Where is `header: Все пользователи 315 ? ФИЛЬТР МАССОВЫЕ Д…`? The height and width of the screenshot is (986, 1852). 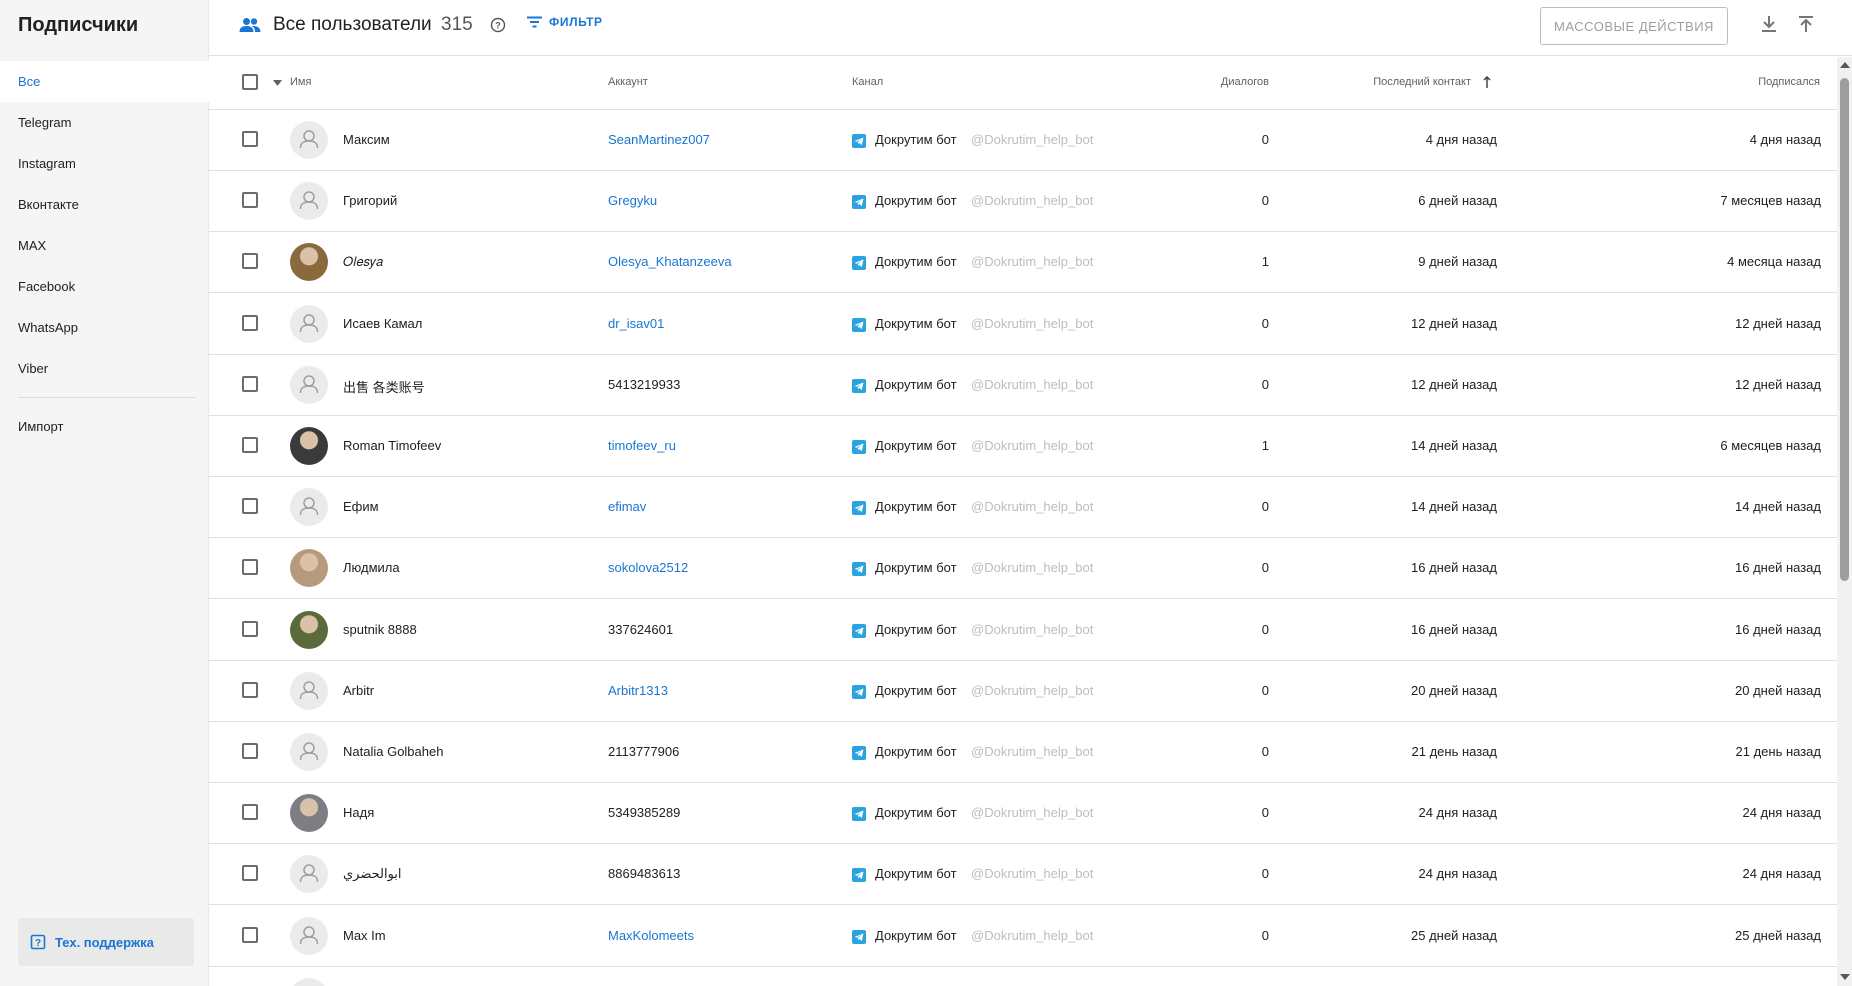
header: Все пользователи 315 ? ФИЛЬТР МАССОВЫЕ Д… is located at coordinates (1030, 28).